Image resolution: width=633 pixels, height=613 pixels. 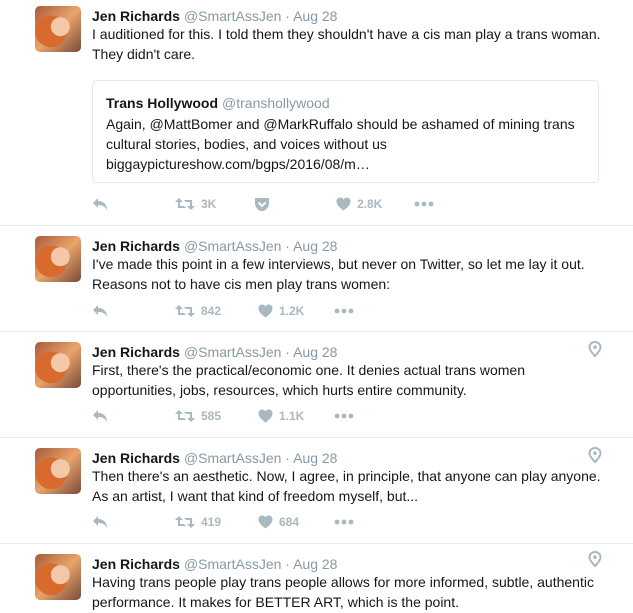 I want to click on retweet-button: 585, so click(x=198, y=416).